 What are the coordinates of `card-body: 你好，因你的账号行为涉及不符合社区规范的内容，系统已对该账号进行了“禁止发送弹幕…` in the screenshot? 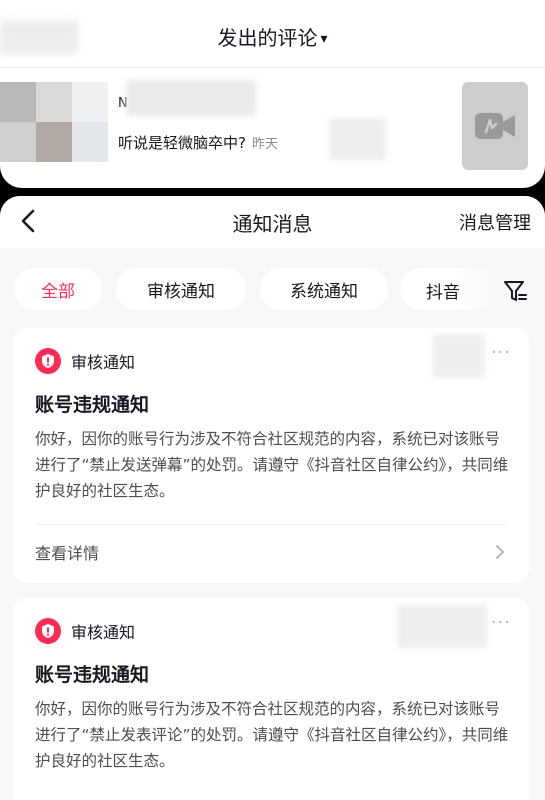 It's located at (272, 465).